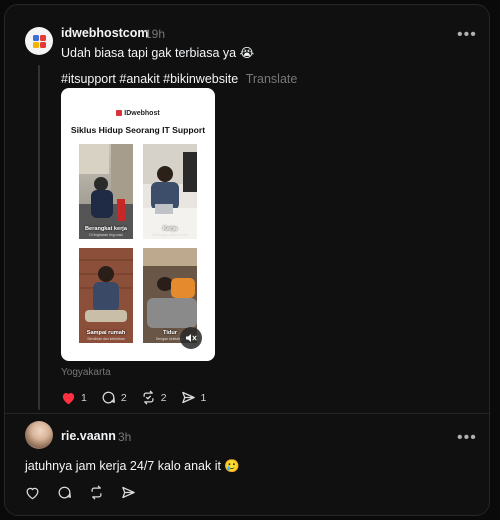 The height and width of the screenshot is (520, 500). Describe the element at coordinates (163, 397) in the screenshot. I see `repost-count: 2` at that location.